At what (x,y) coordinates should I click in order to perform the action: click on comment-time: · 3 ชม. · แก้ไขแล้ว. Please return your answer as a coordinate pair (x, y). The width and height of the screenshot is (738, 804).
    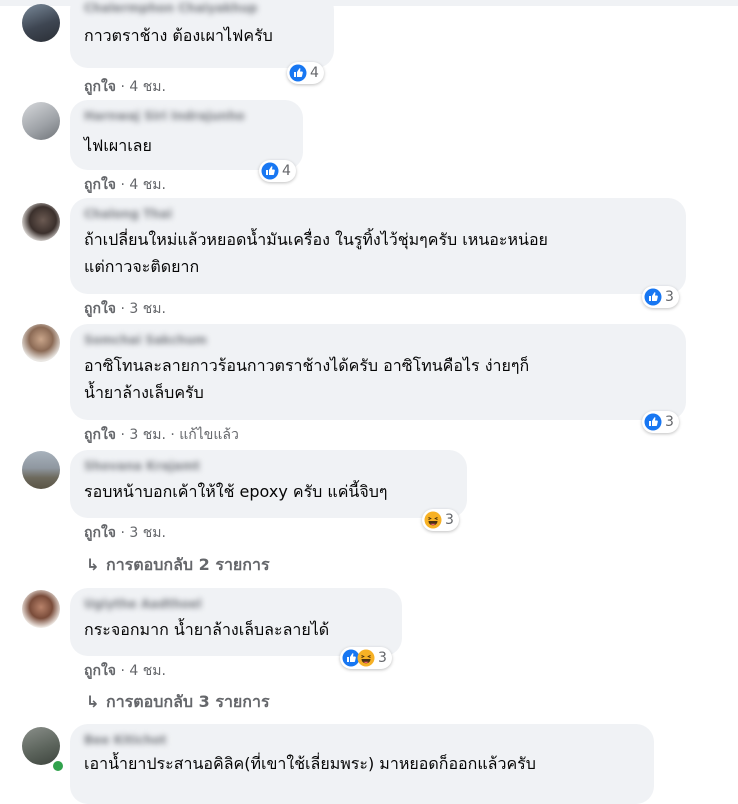
    Looking at the image, I should click on (177, 435).